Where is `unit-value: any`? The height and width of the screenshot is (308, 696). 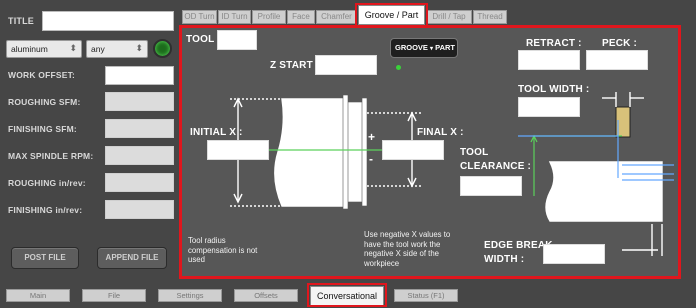 unit-value: any is located at coordinates (98, 49).